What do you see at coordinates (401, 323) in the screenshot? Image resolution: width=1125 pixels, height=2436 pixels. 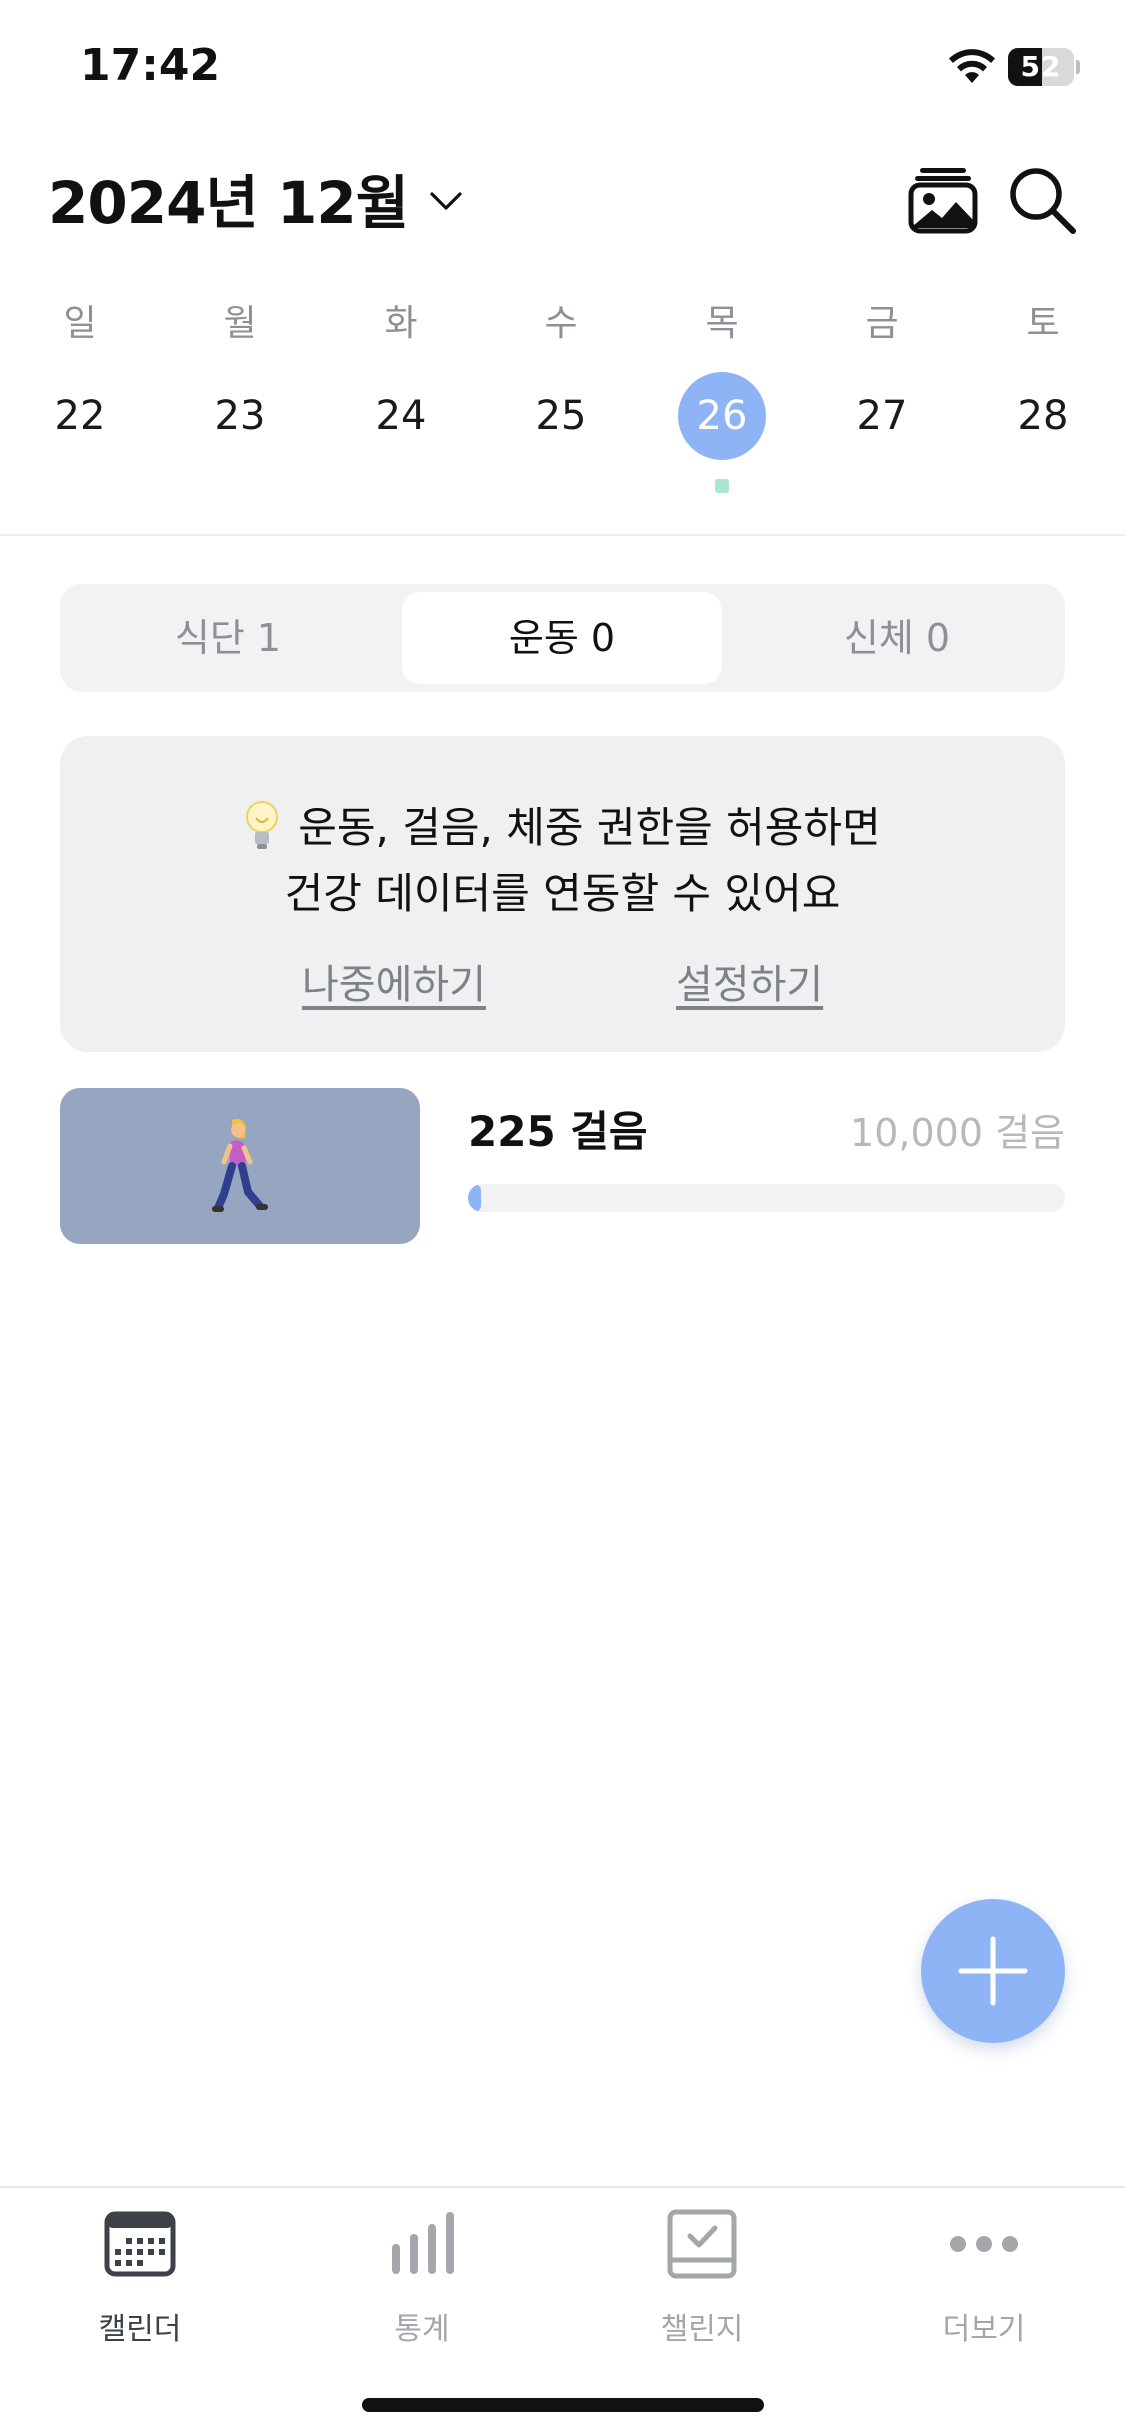 I see `day-label: 화` at bounding box center [401, 323].